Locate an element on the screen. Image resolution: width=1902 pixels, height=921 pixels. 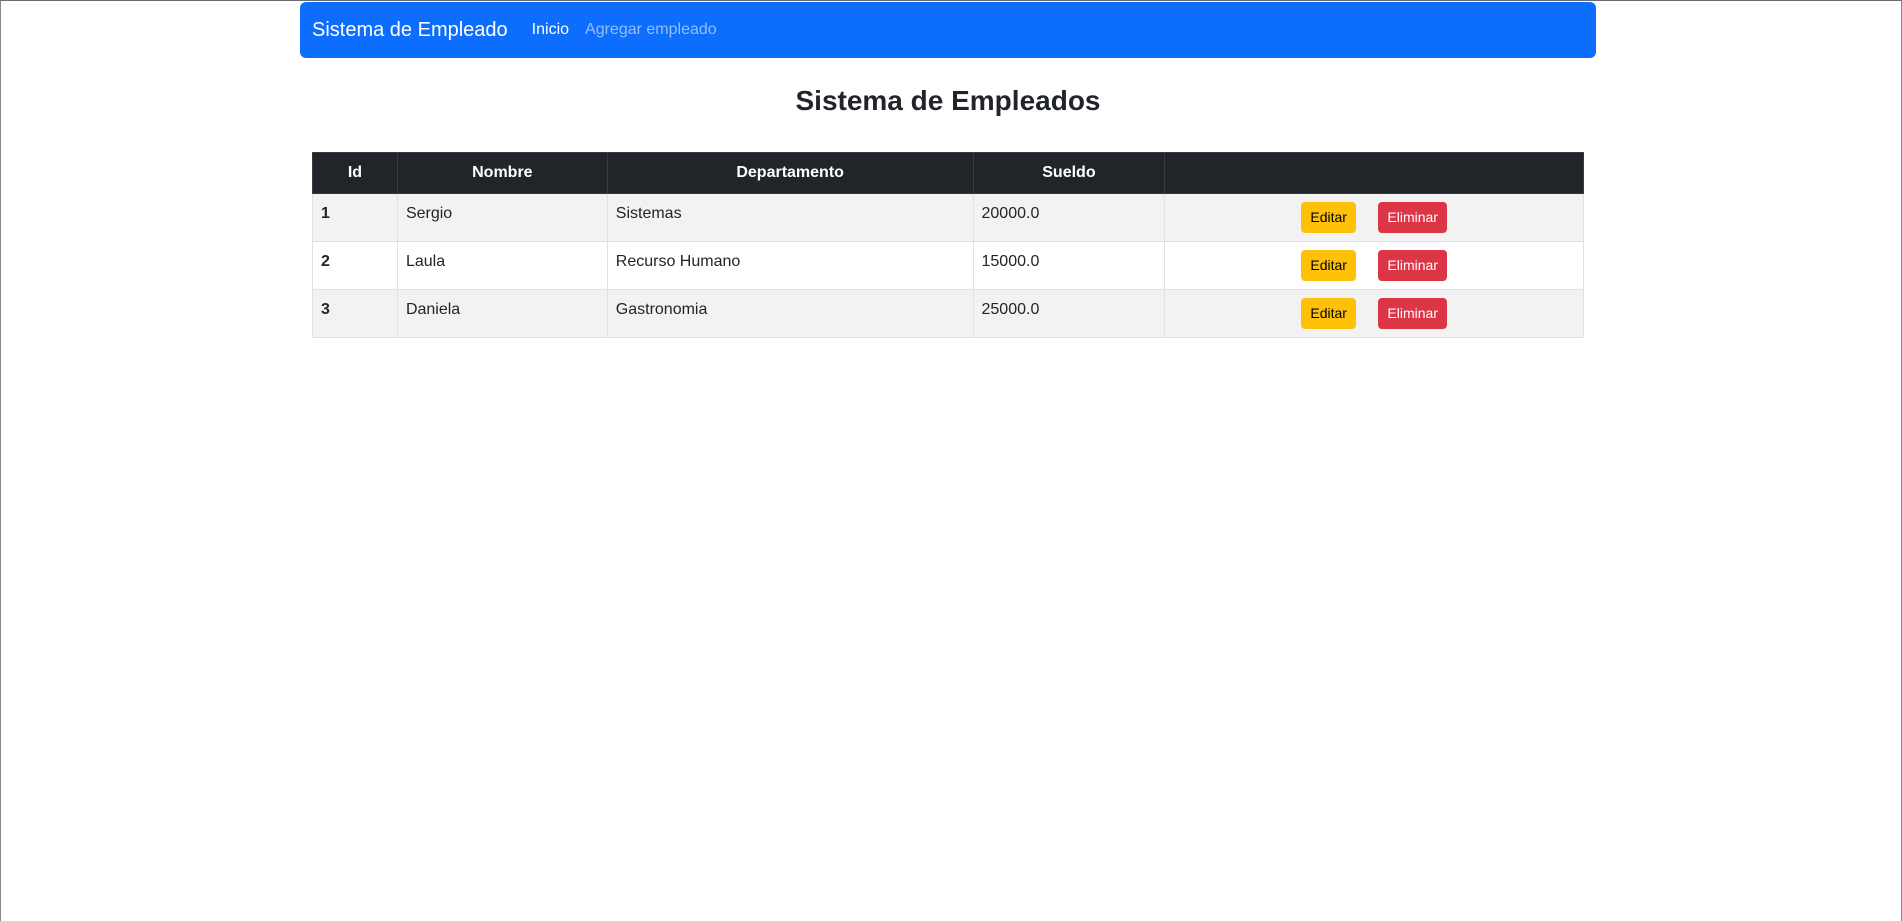
cell-departamento: Gastronomia is located at coordinates (790, 313).